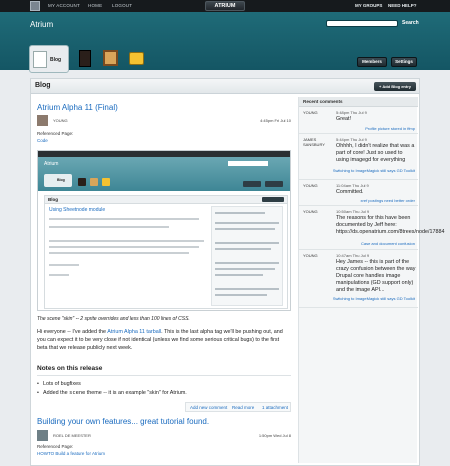 This screenshot has width=450, height=466. I want to click on site-title: Atrium, so click(41, 24).